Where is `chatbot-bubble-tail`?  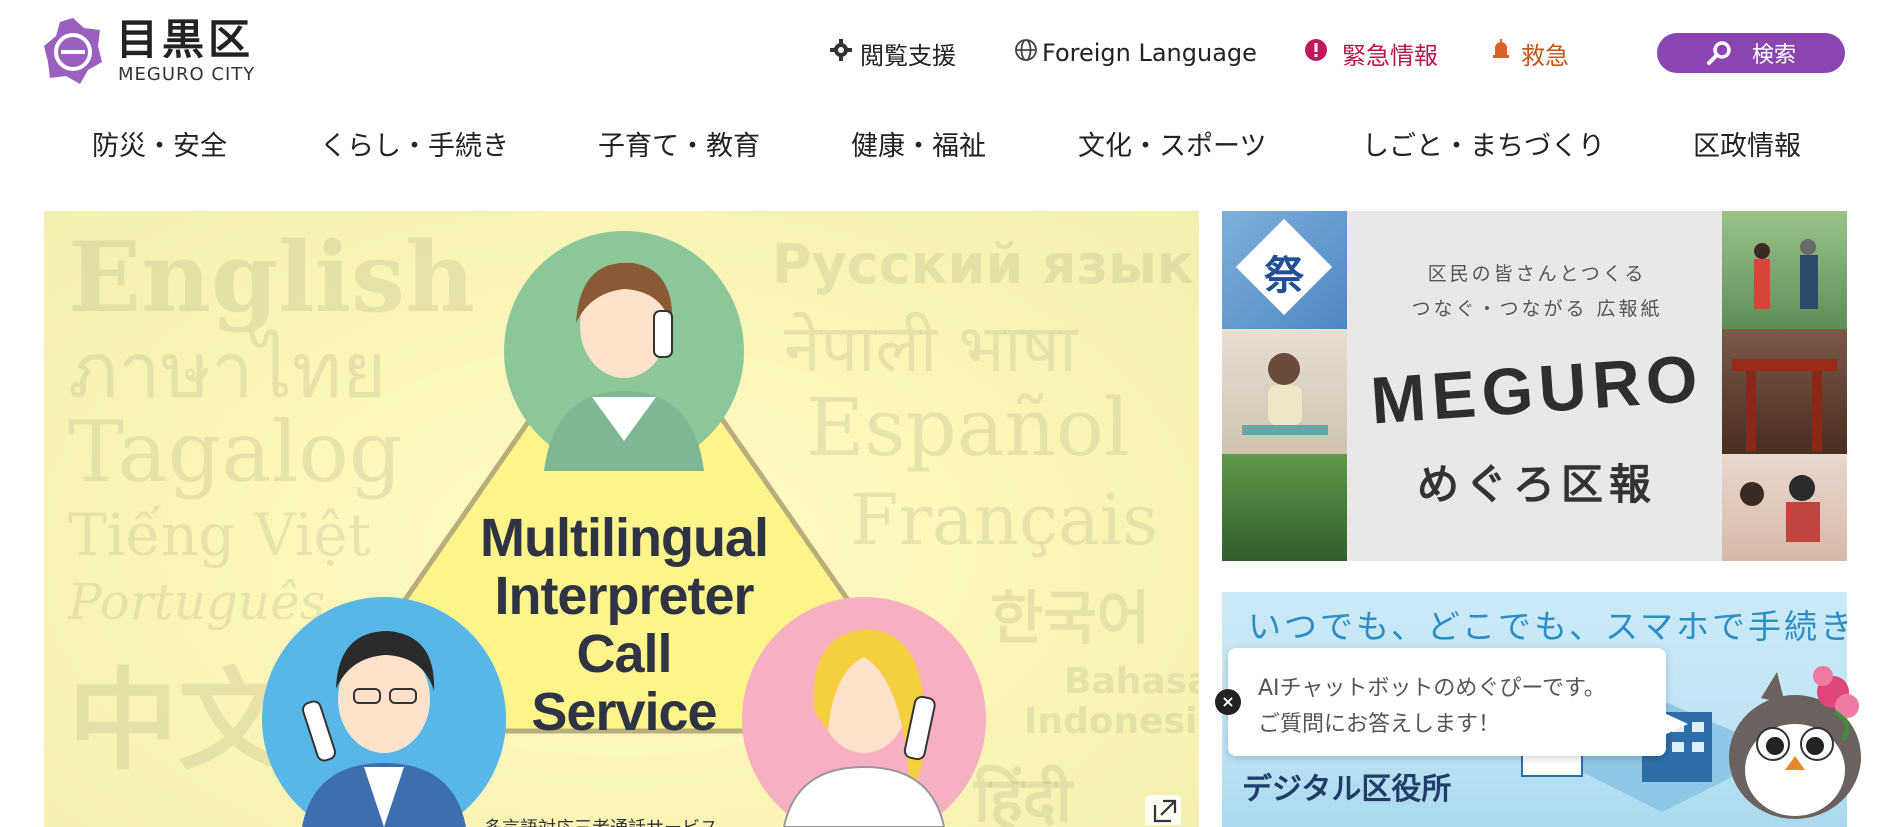
chatbot-bubble-tail is located at coordinates (1675, 724).